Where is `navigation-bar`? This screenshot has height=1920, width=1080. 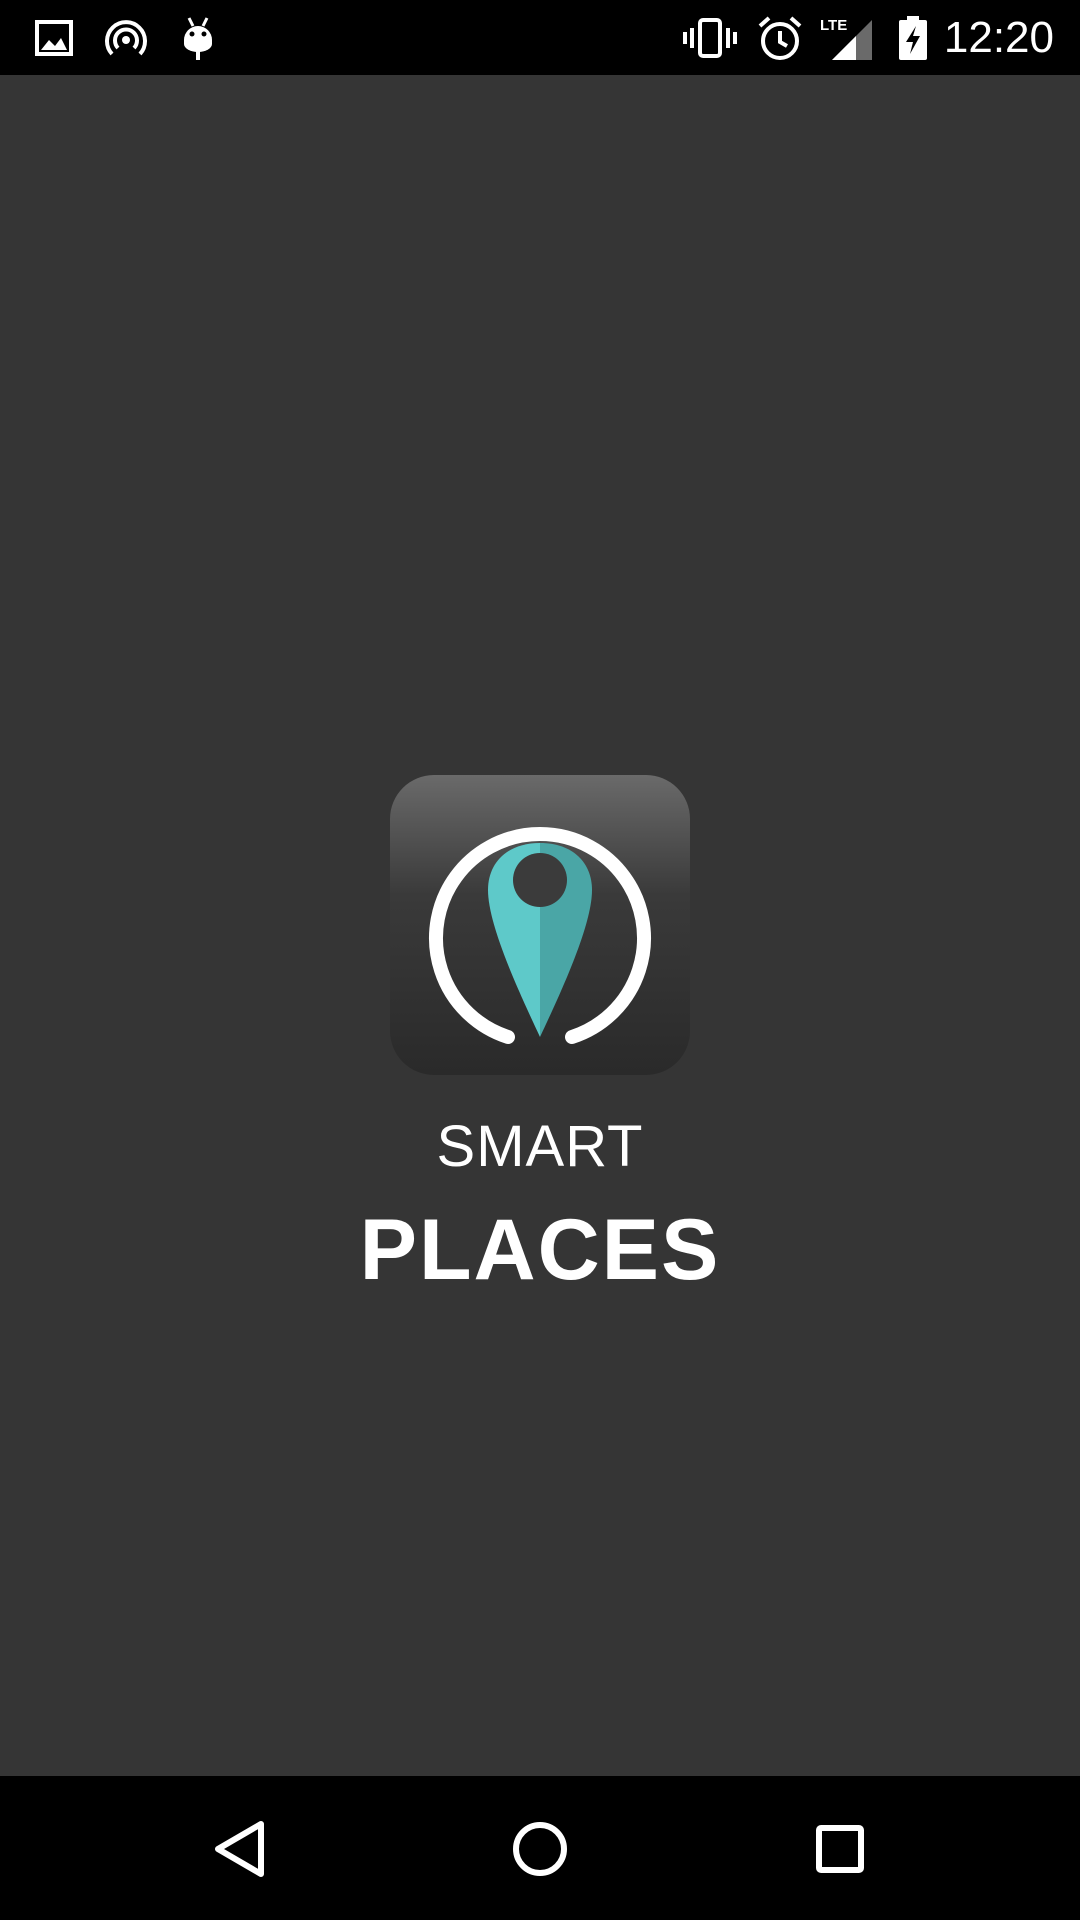 navigation-bar is located at coordinates (540, 1848).